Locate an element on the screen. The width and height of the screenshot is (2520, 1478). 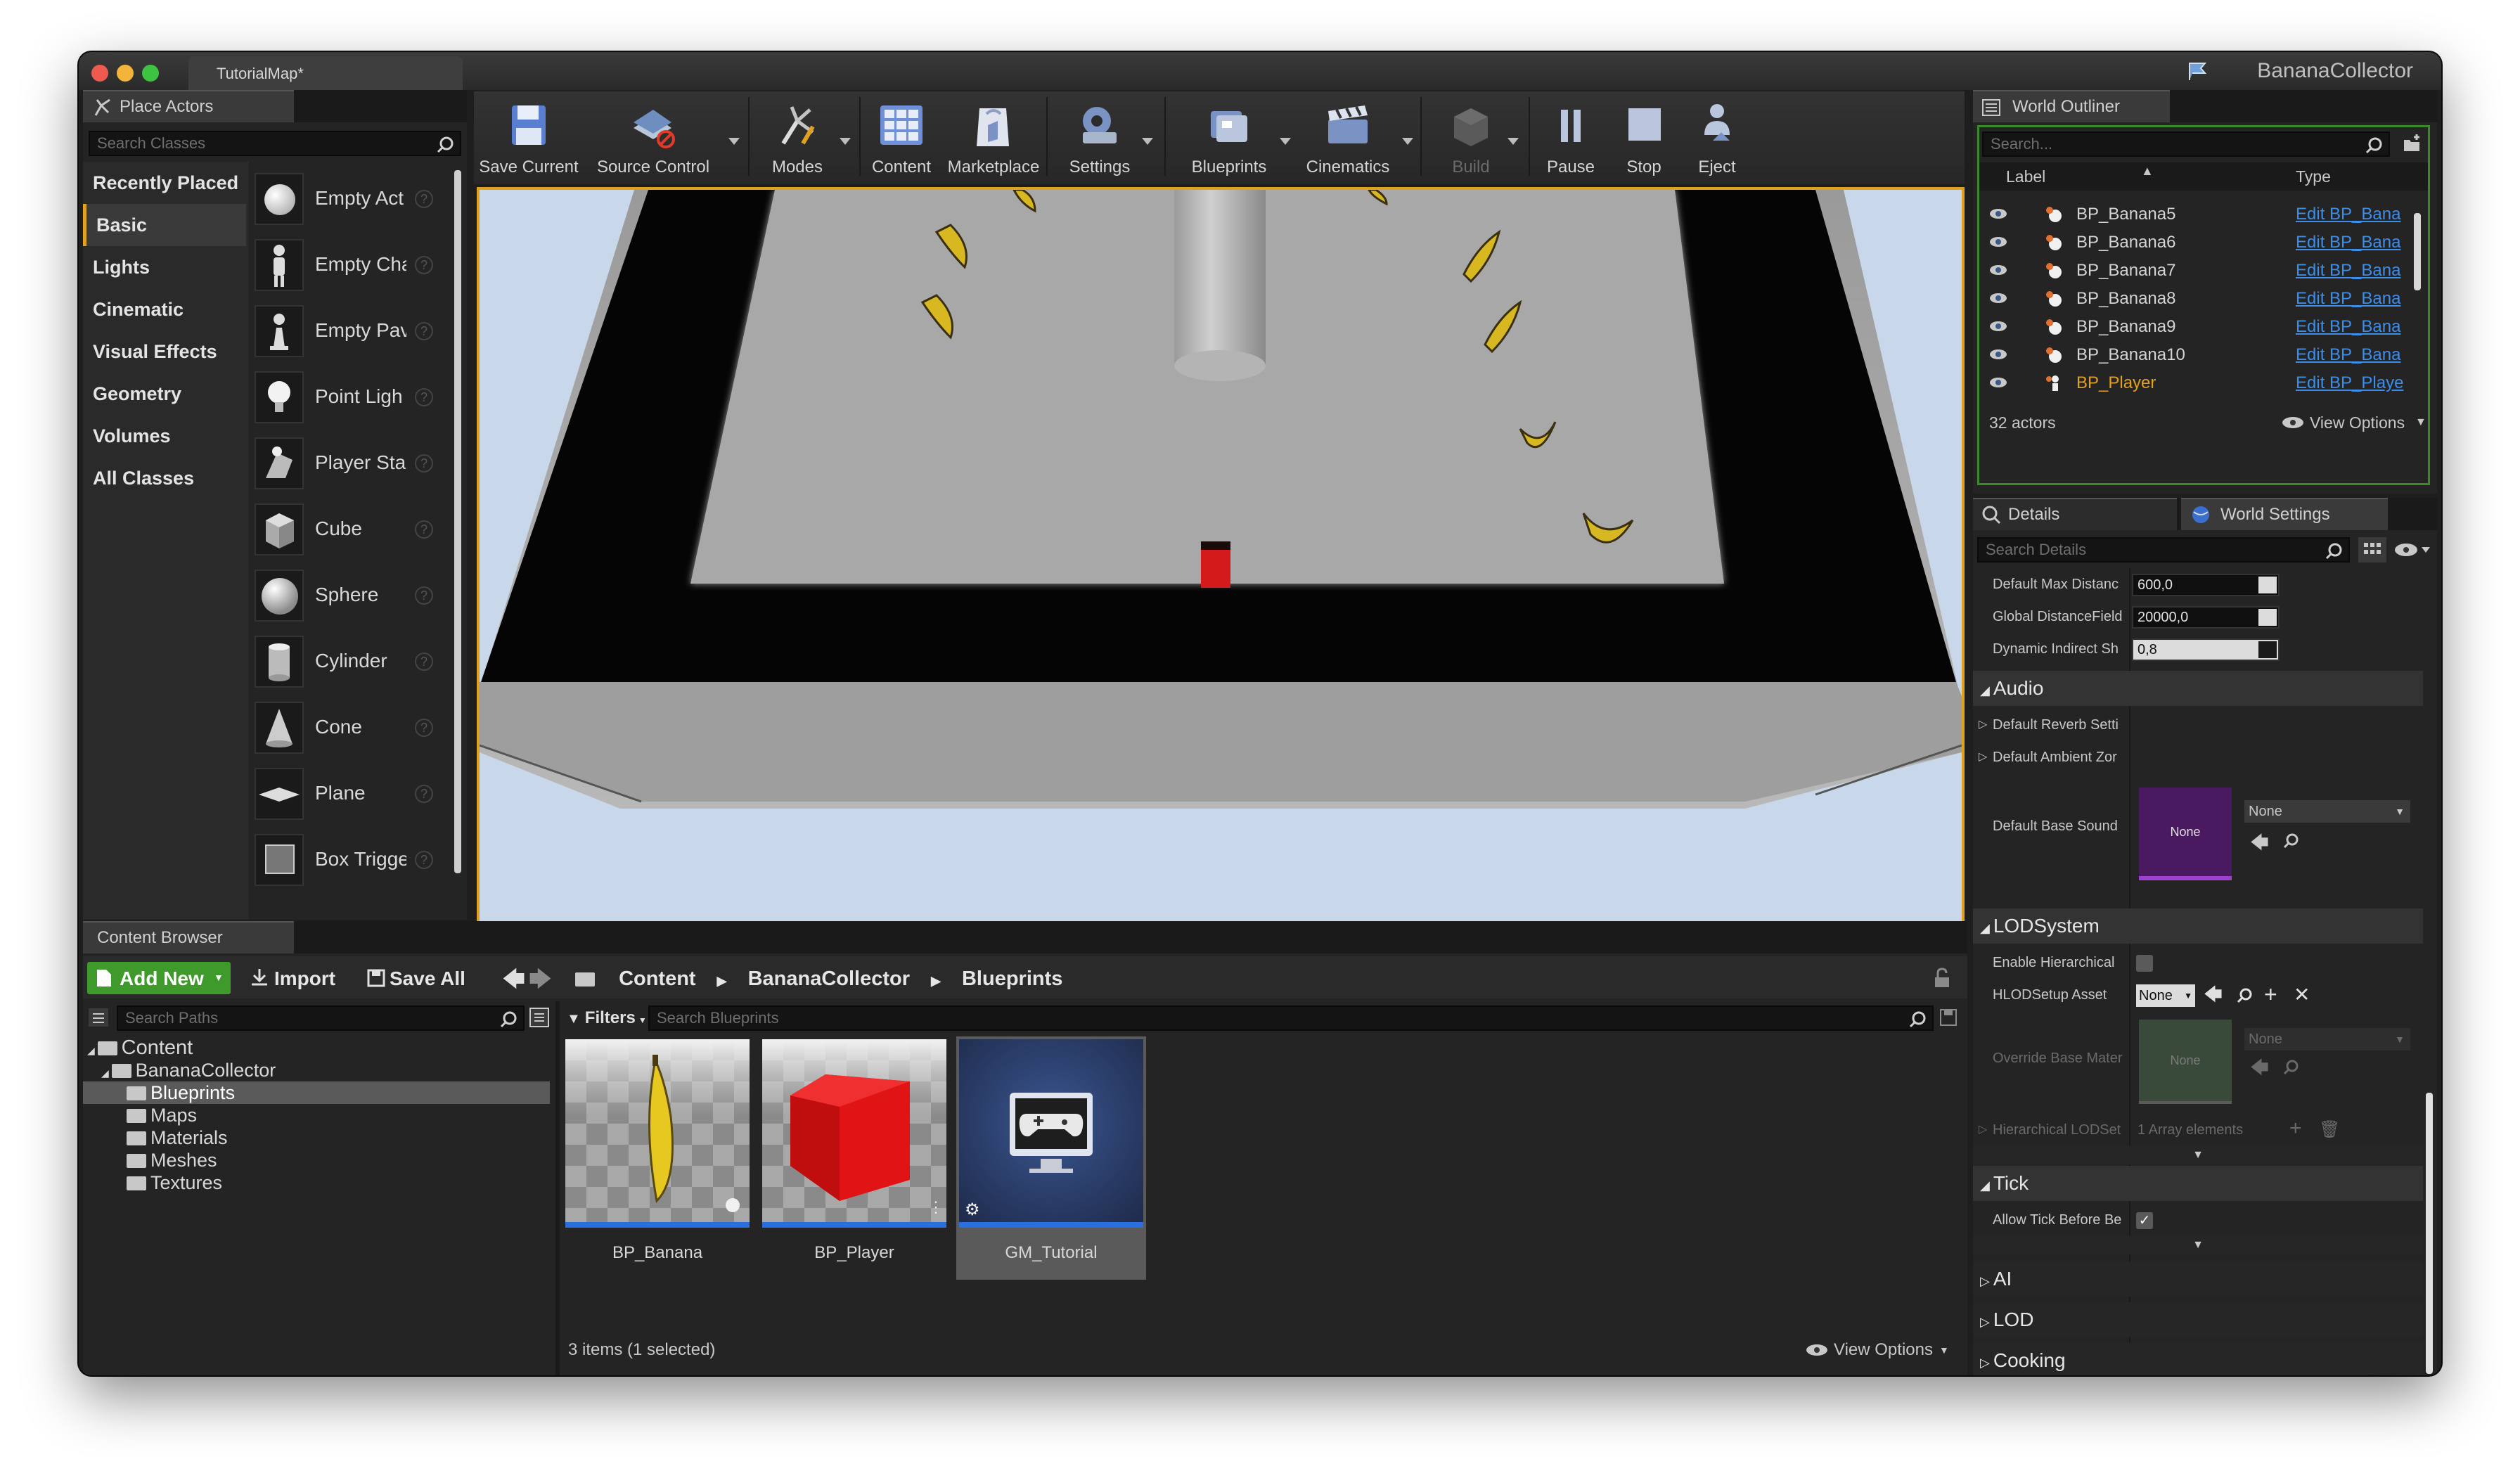
tree-item-bananacollector: ◢ BananaCollector is located at coordinates (188, 1070).